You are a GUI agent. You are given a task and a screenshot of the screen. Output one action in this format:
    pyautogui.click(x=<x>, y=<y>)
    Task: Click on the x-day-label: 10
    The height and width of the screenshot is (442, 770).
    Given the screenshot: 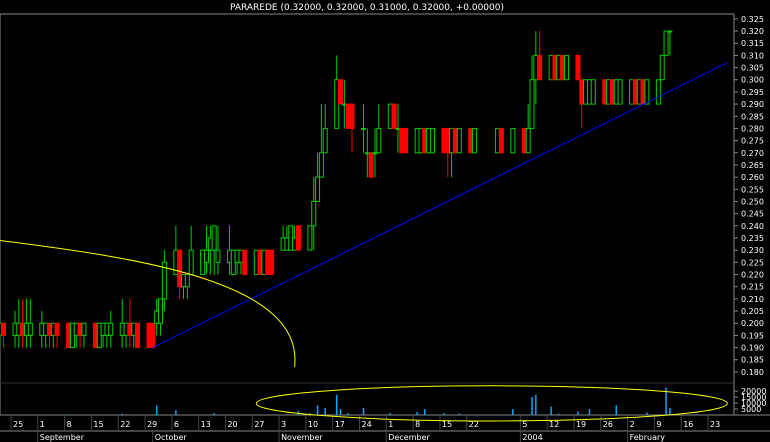 What is the action you would take?
    pyautogui.click(x=313, y=424)
    